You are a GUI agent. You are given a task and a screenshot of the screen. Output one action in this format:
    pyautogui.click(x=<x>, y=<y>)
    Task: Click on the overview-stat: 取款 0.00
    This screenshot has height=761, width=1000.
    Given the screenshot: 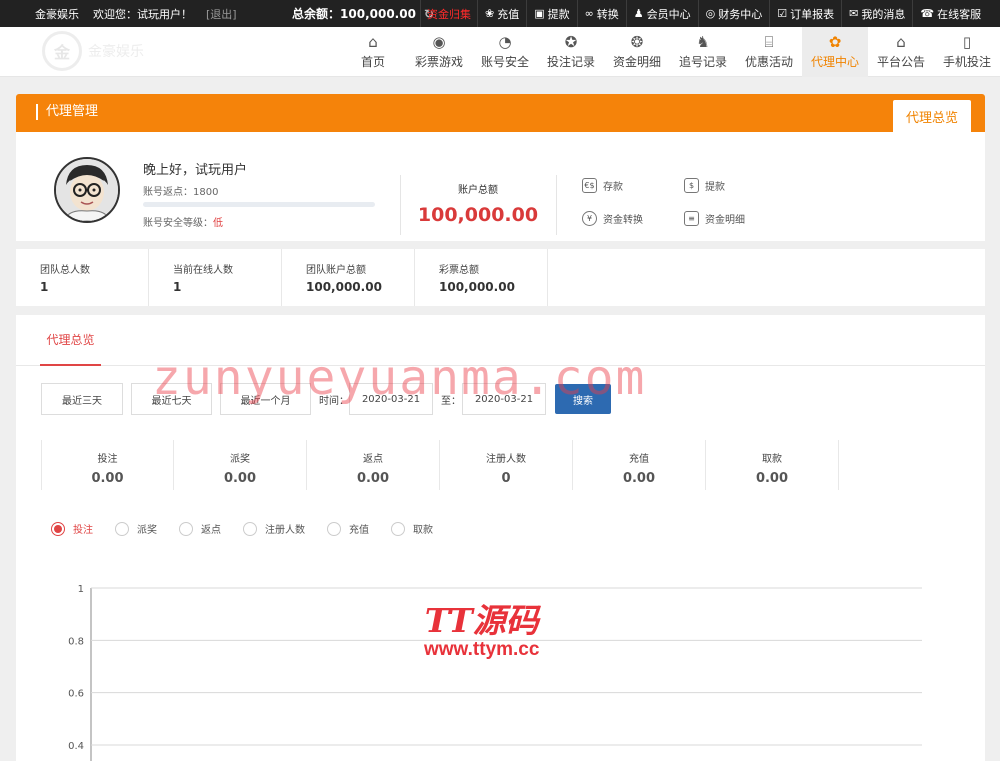 What is the action you would take?
    pyautogui.click(x=772, y=465)
    